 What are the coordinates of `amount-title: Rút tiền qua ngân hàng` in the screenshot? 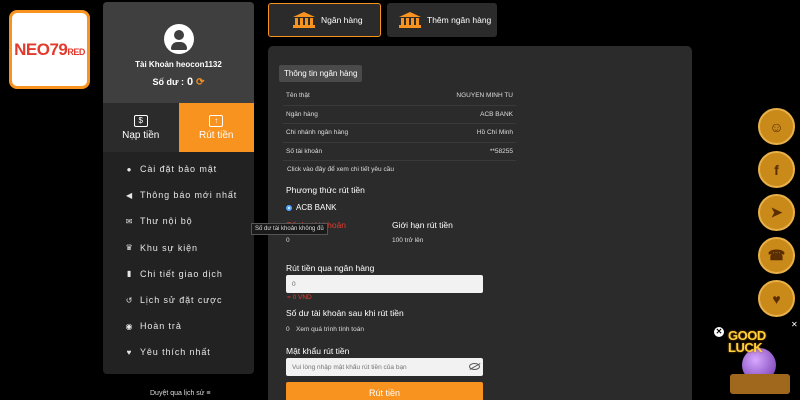 It's located at (330, 268).